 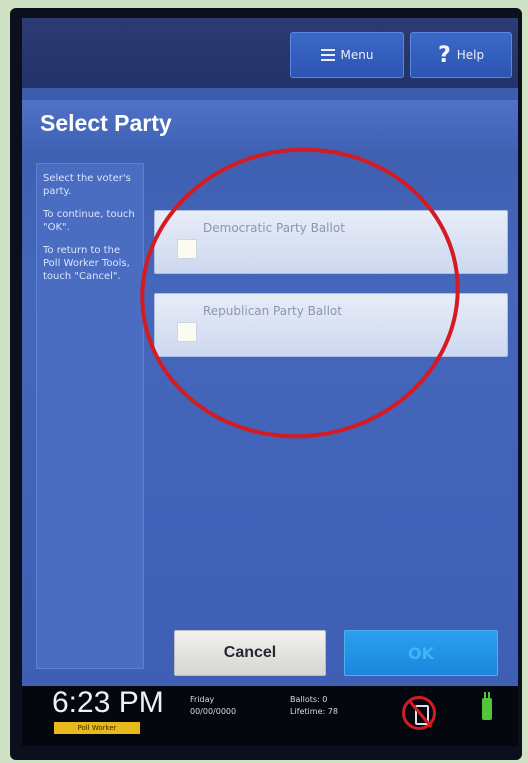 What do you see at coordinates (270, 53) in the screenshot?
I see `top-bar: Menu ? Help` at bounding box center [270, 53].